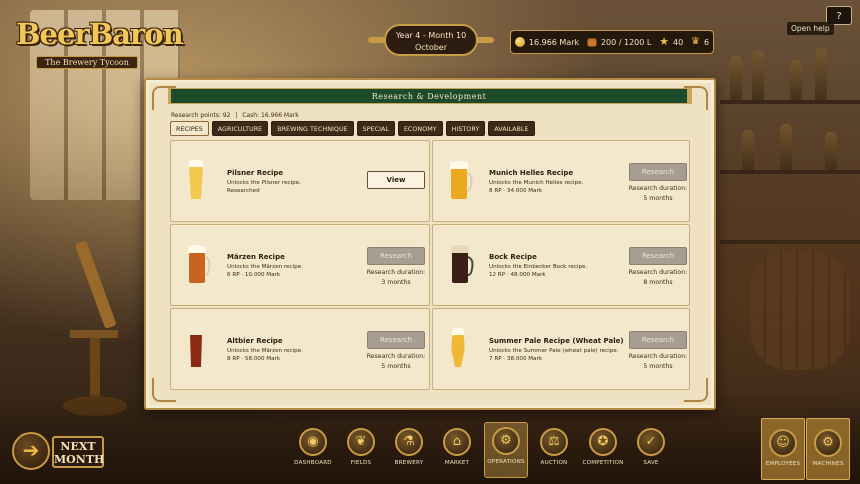  I want to click on employees-icon: ☺, so click(783, 443).